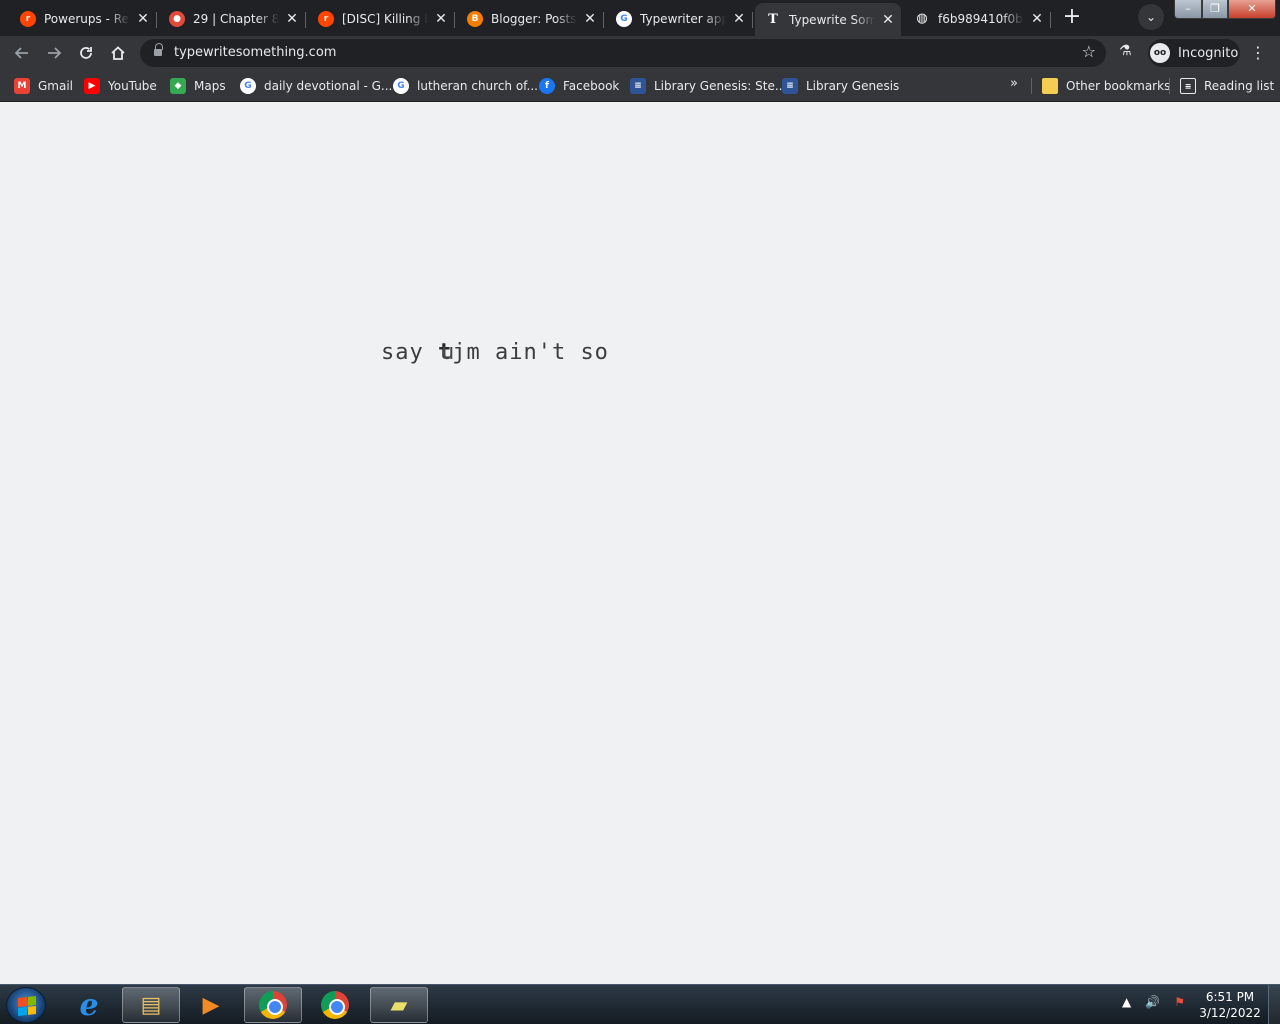 The image size is (1280, 1024). I want to click on show-desktop-button, so click(1274, 1004).